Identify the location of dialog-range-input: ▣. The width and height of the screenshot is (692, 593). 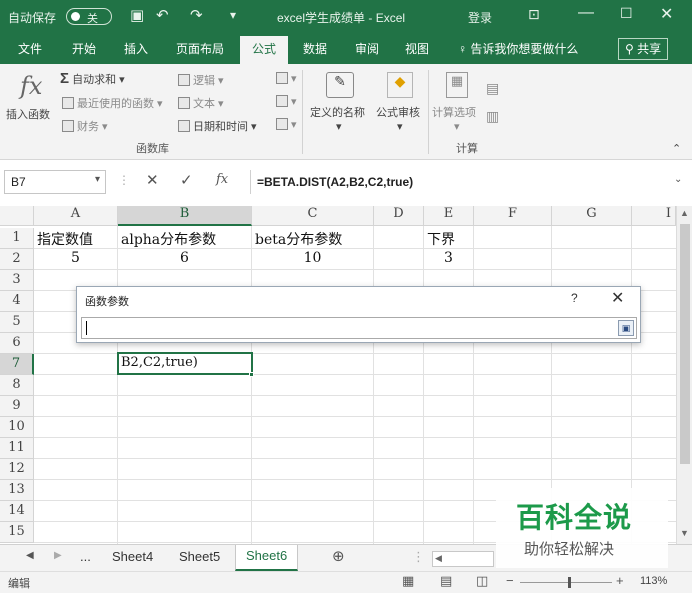
(359, 328).